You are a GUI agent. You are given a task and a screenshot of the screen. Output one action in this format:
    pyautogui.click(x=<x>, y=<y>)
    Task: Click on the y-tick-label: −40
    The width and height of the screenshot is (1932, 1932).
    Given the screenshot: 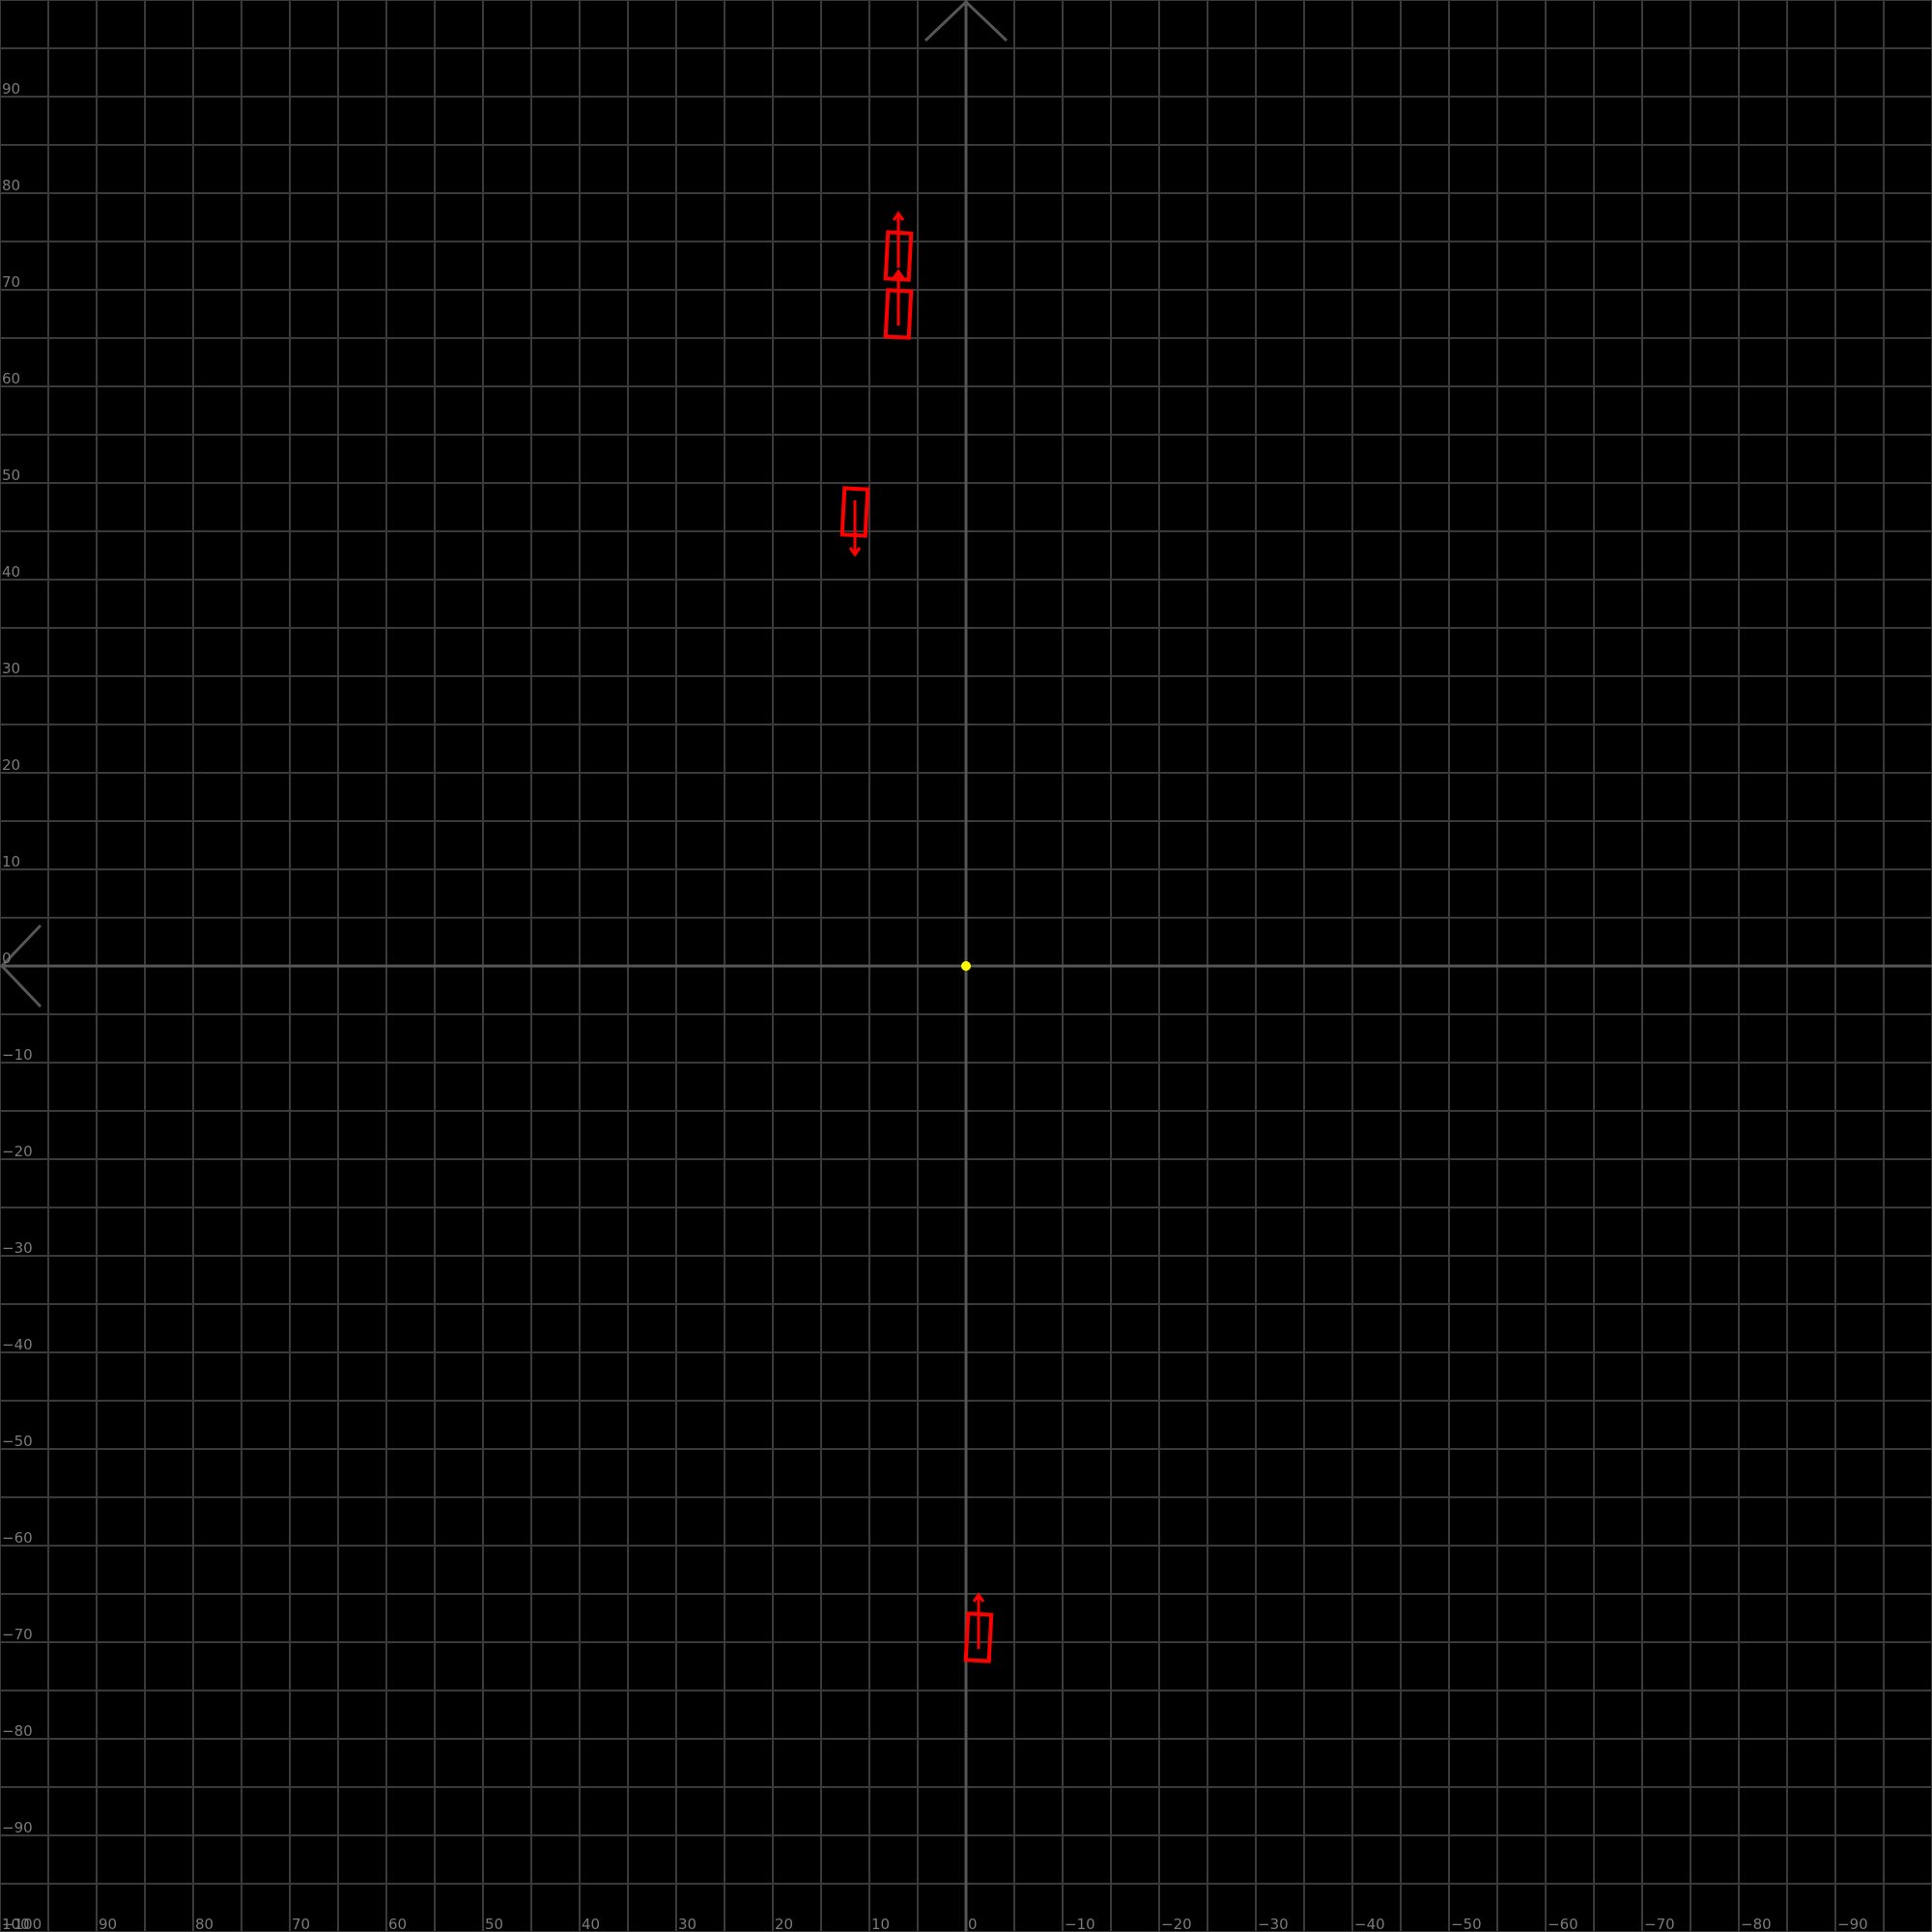 What is the action you would take?
    pyautogui.click(x=17, y=1344)
    